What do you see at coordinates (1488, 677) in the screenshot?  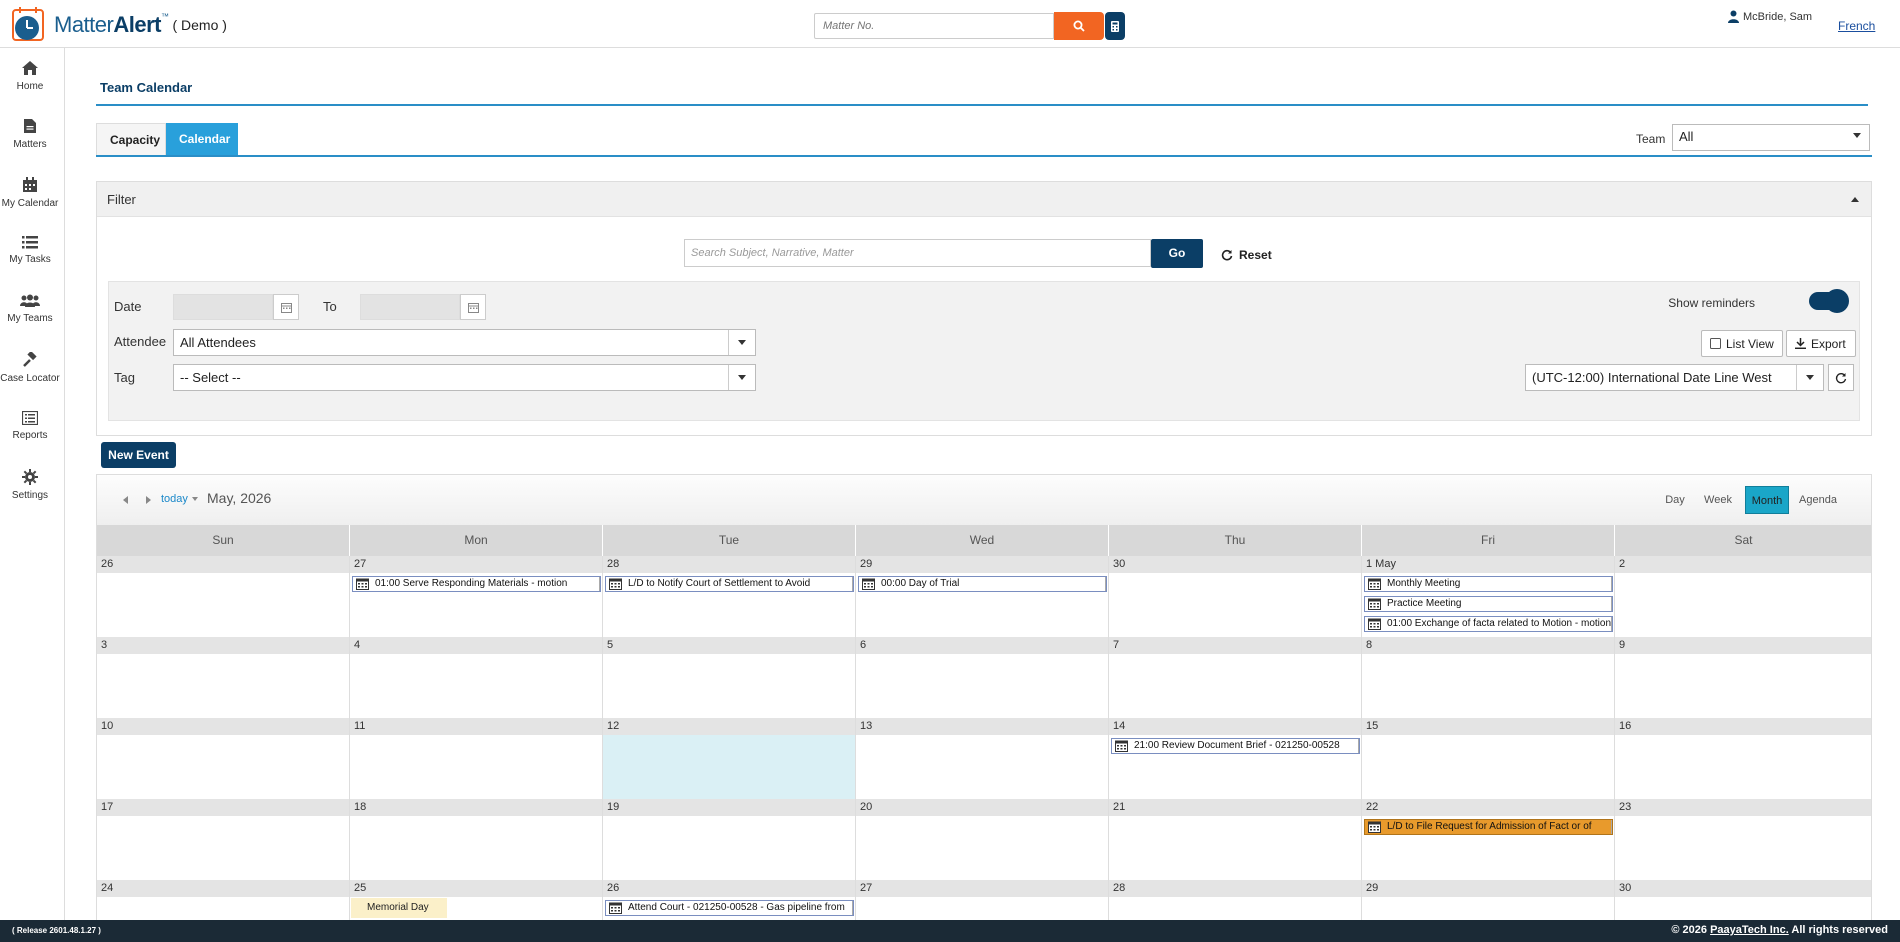 I see `day-cell: 8` at bounding box center [1488, 677].